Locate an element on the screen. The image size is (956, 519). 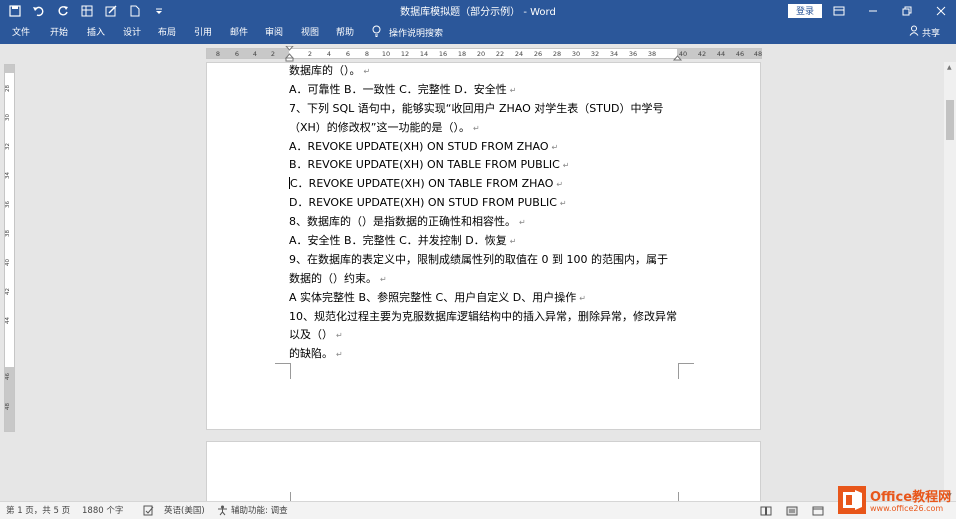
redo-icon is located at coordinates (63, 11).